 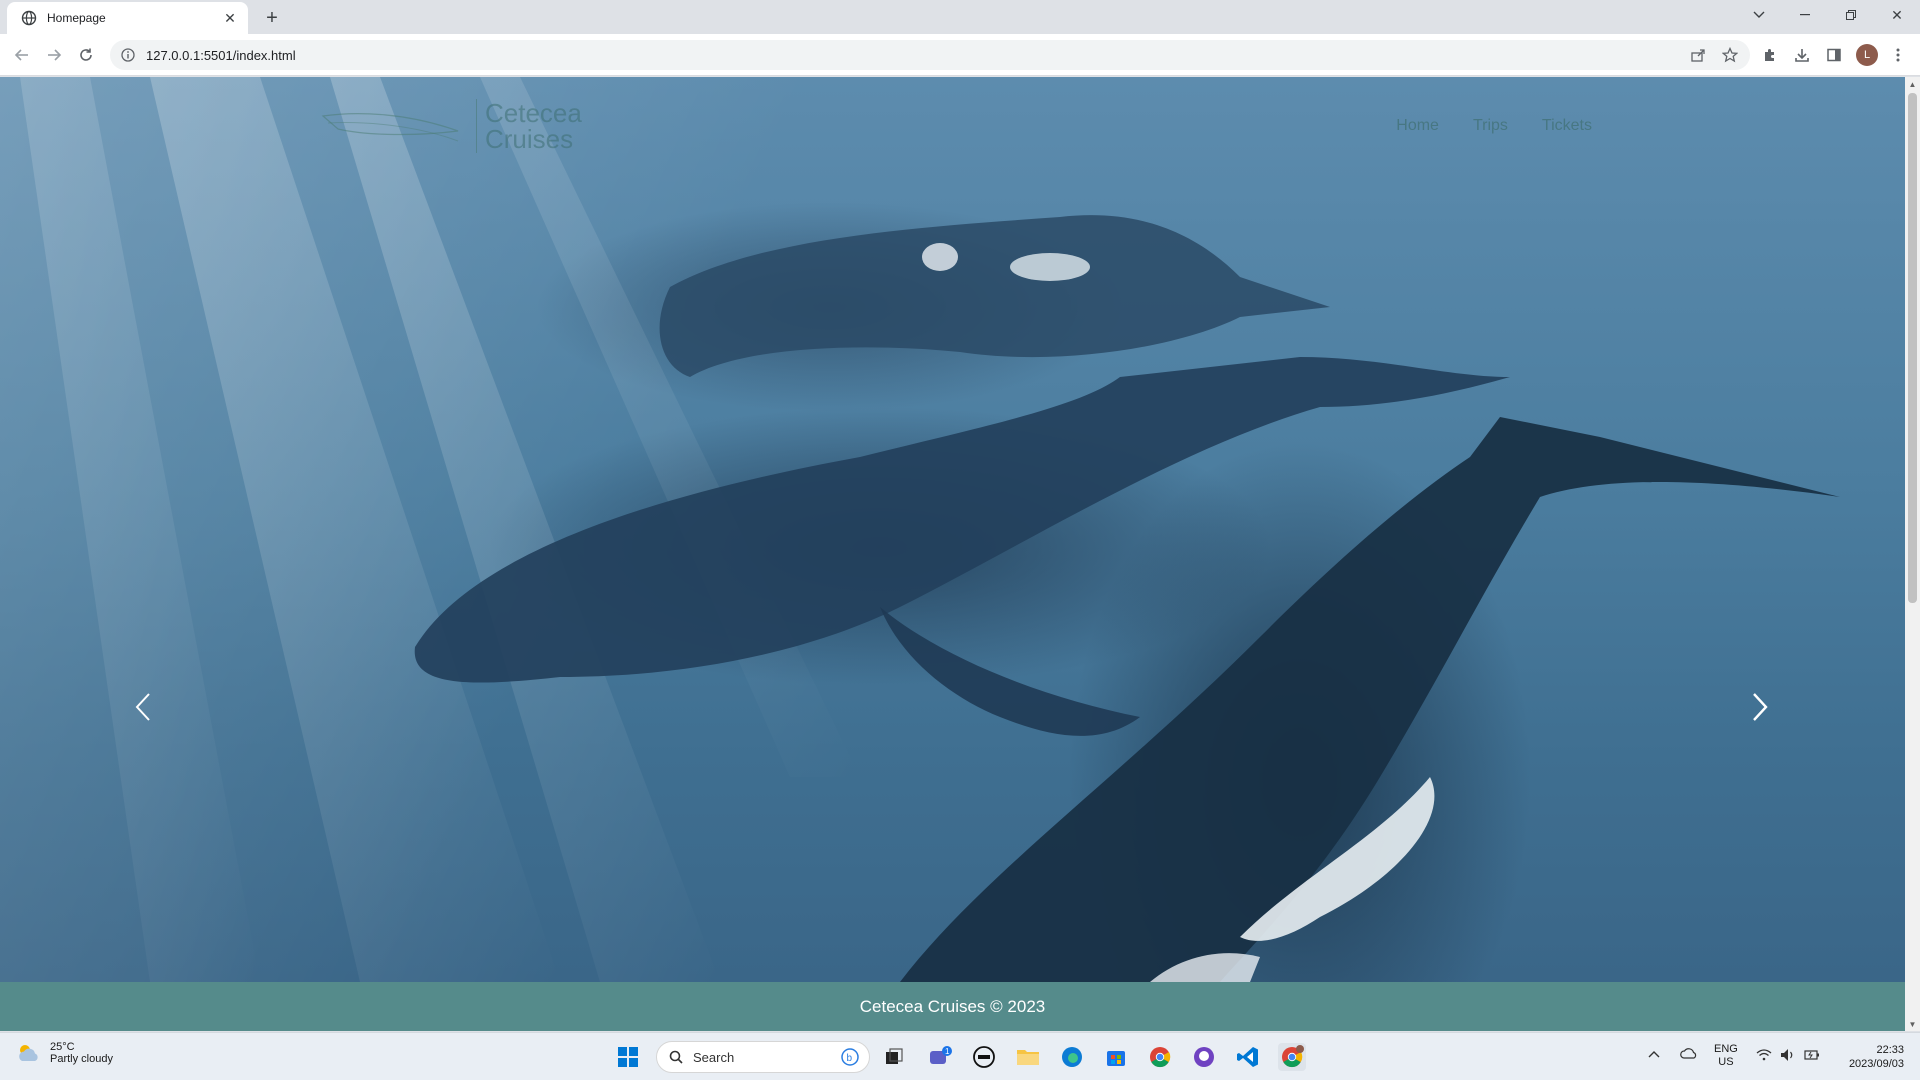 What do you see at coordinates (714, 1057) in the screenshot?
I see `search-label: Search` at bounding box center [714, 1057].